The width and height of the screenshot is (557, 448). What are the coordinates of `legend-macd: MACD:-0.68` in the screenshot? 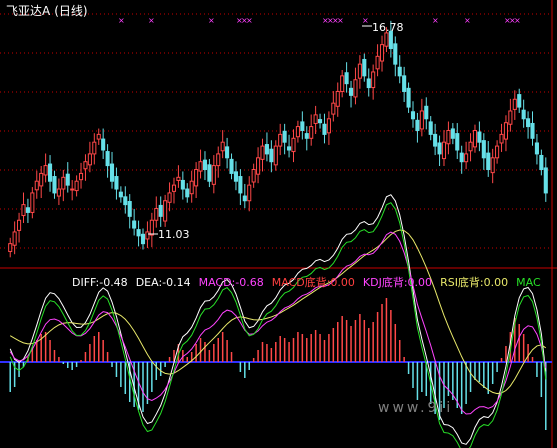 It's located at (231, 282).